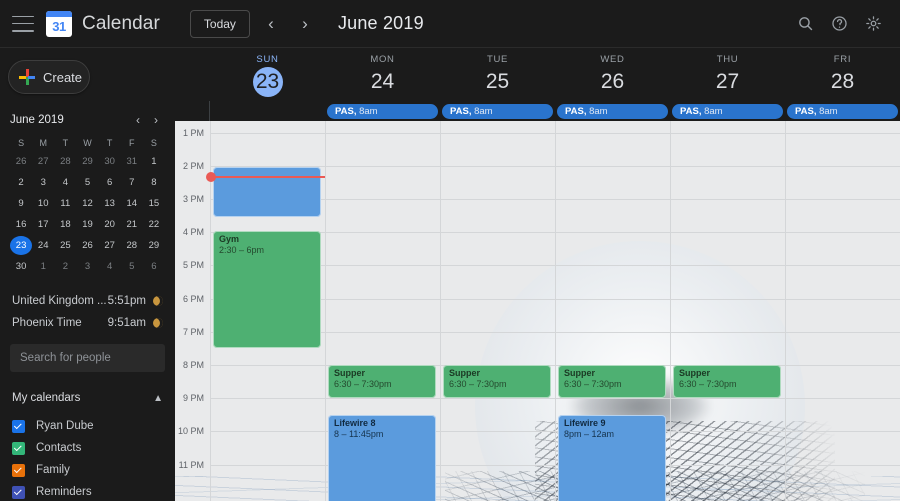  What do you see at coordinates (805, 24) in the screenshot?
I see `search-icon` at bounding box center [805, 24].